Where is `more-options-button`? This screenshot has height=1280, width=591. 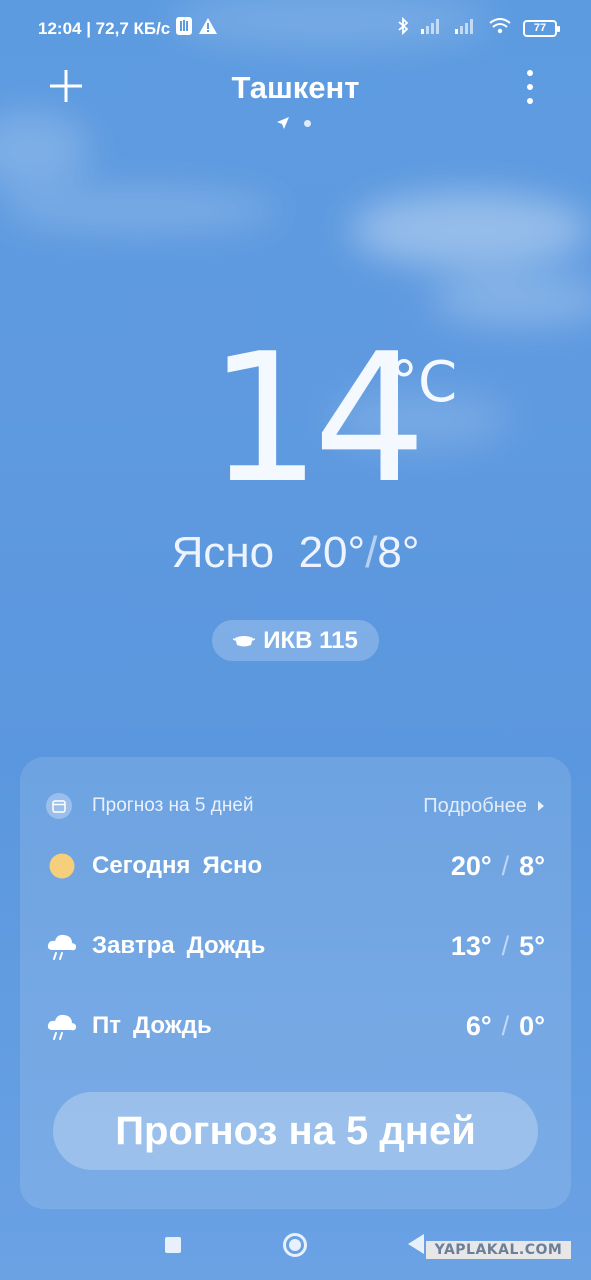 more-options-button is located at coordinates (530, 87).